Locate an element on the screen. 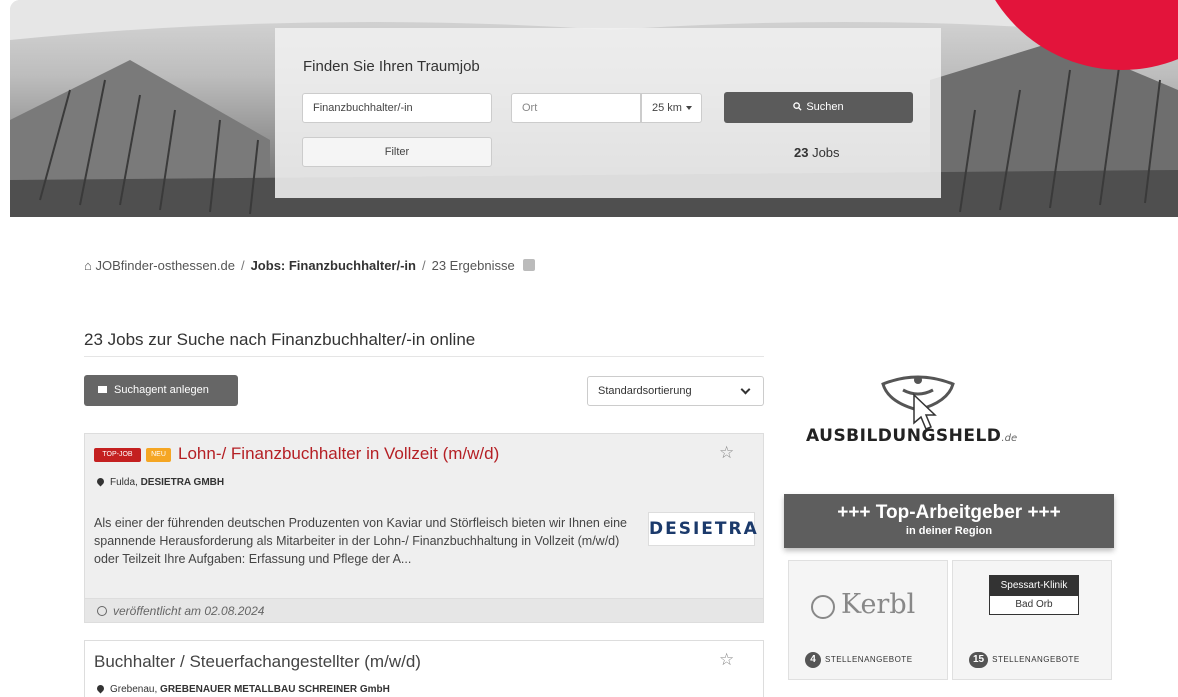 The width and height of the screenshot is (1178, 697). rss-icon is located at coordinates (528, 265).